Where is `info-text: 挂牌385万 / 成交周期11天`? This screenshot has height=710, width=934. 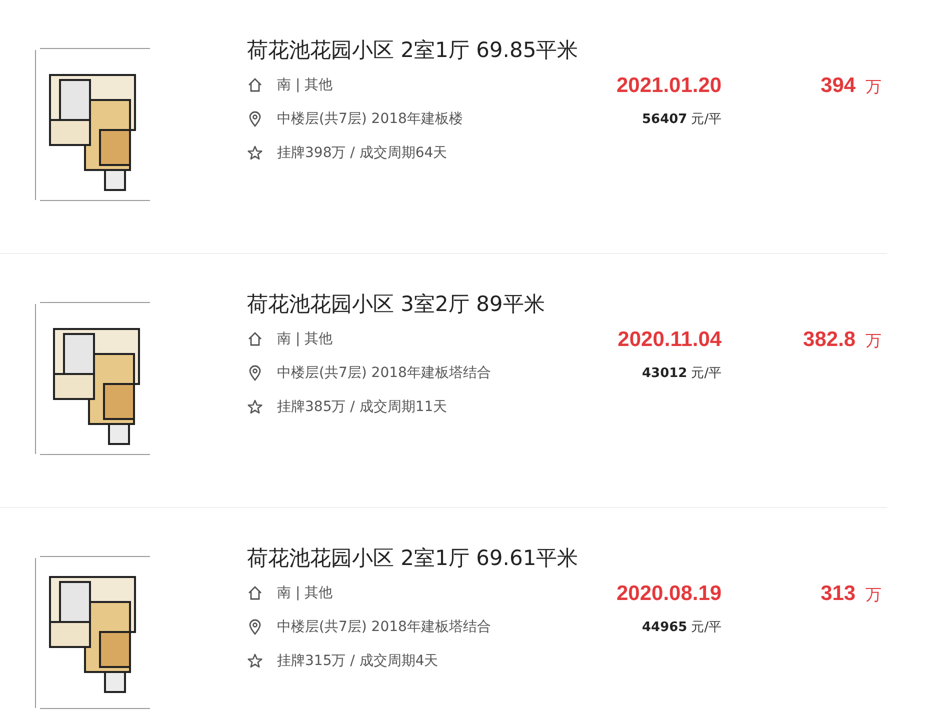
info-text: 挂牌385万 / 成交周期11天 is located at coordinates (362, 407).